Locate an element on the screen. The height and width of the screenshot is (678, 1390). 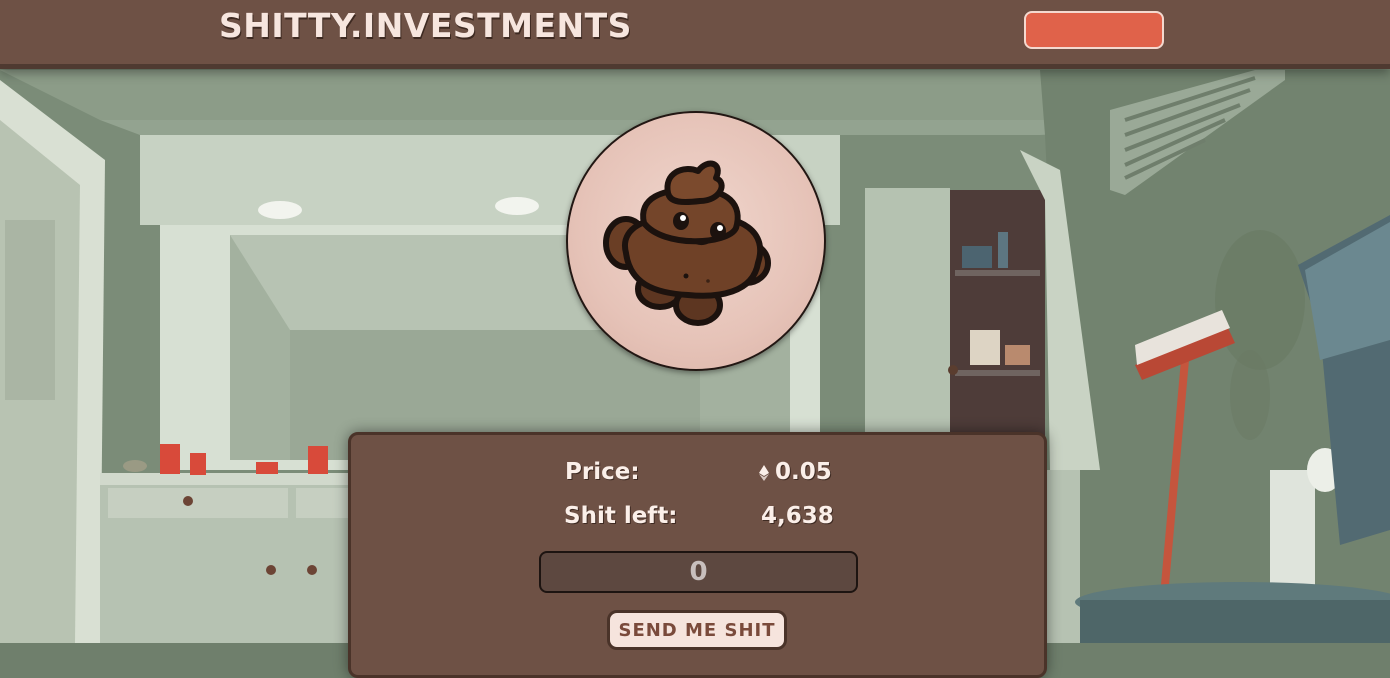
quantity-input is located at coordinates (698, 572).